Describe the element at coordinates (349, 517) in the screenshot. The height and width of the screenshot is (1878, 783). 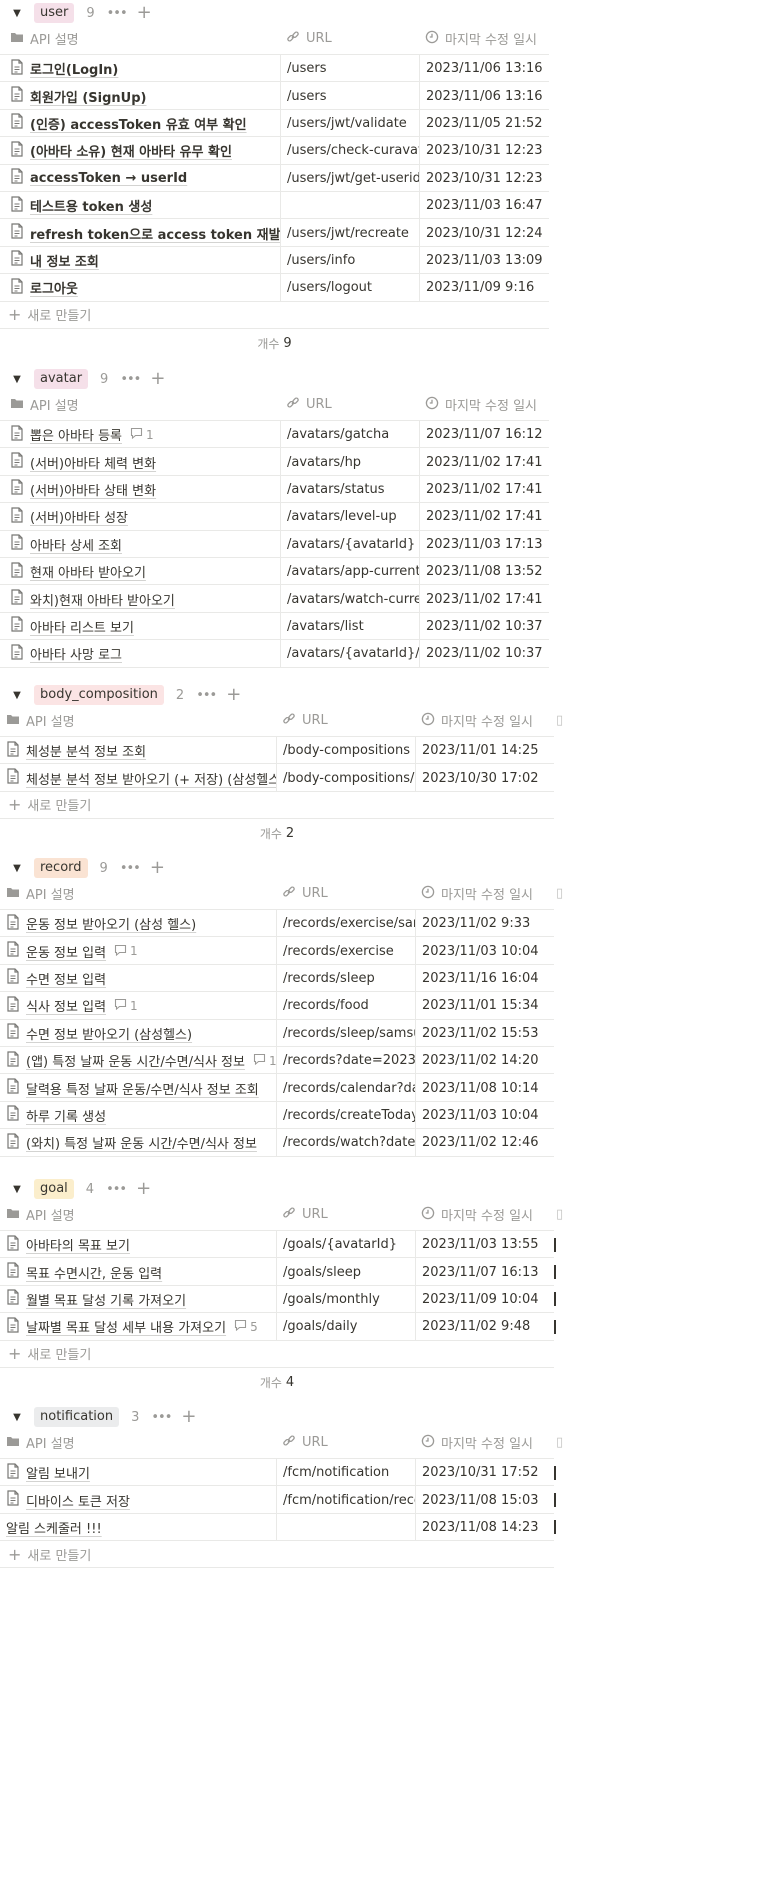
I see `url-cell: /avatars/level-up` at that location.